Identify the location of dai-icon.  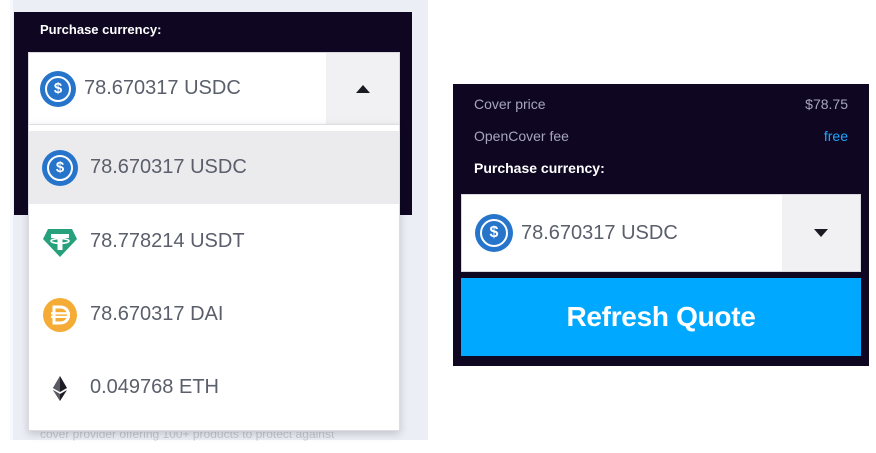
(60, 314).